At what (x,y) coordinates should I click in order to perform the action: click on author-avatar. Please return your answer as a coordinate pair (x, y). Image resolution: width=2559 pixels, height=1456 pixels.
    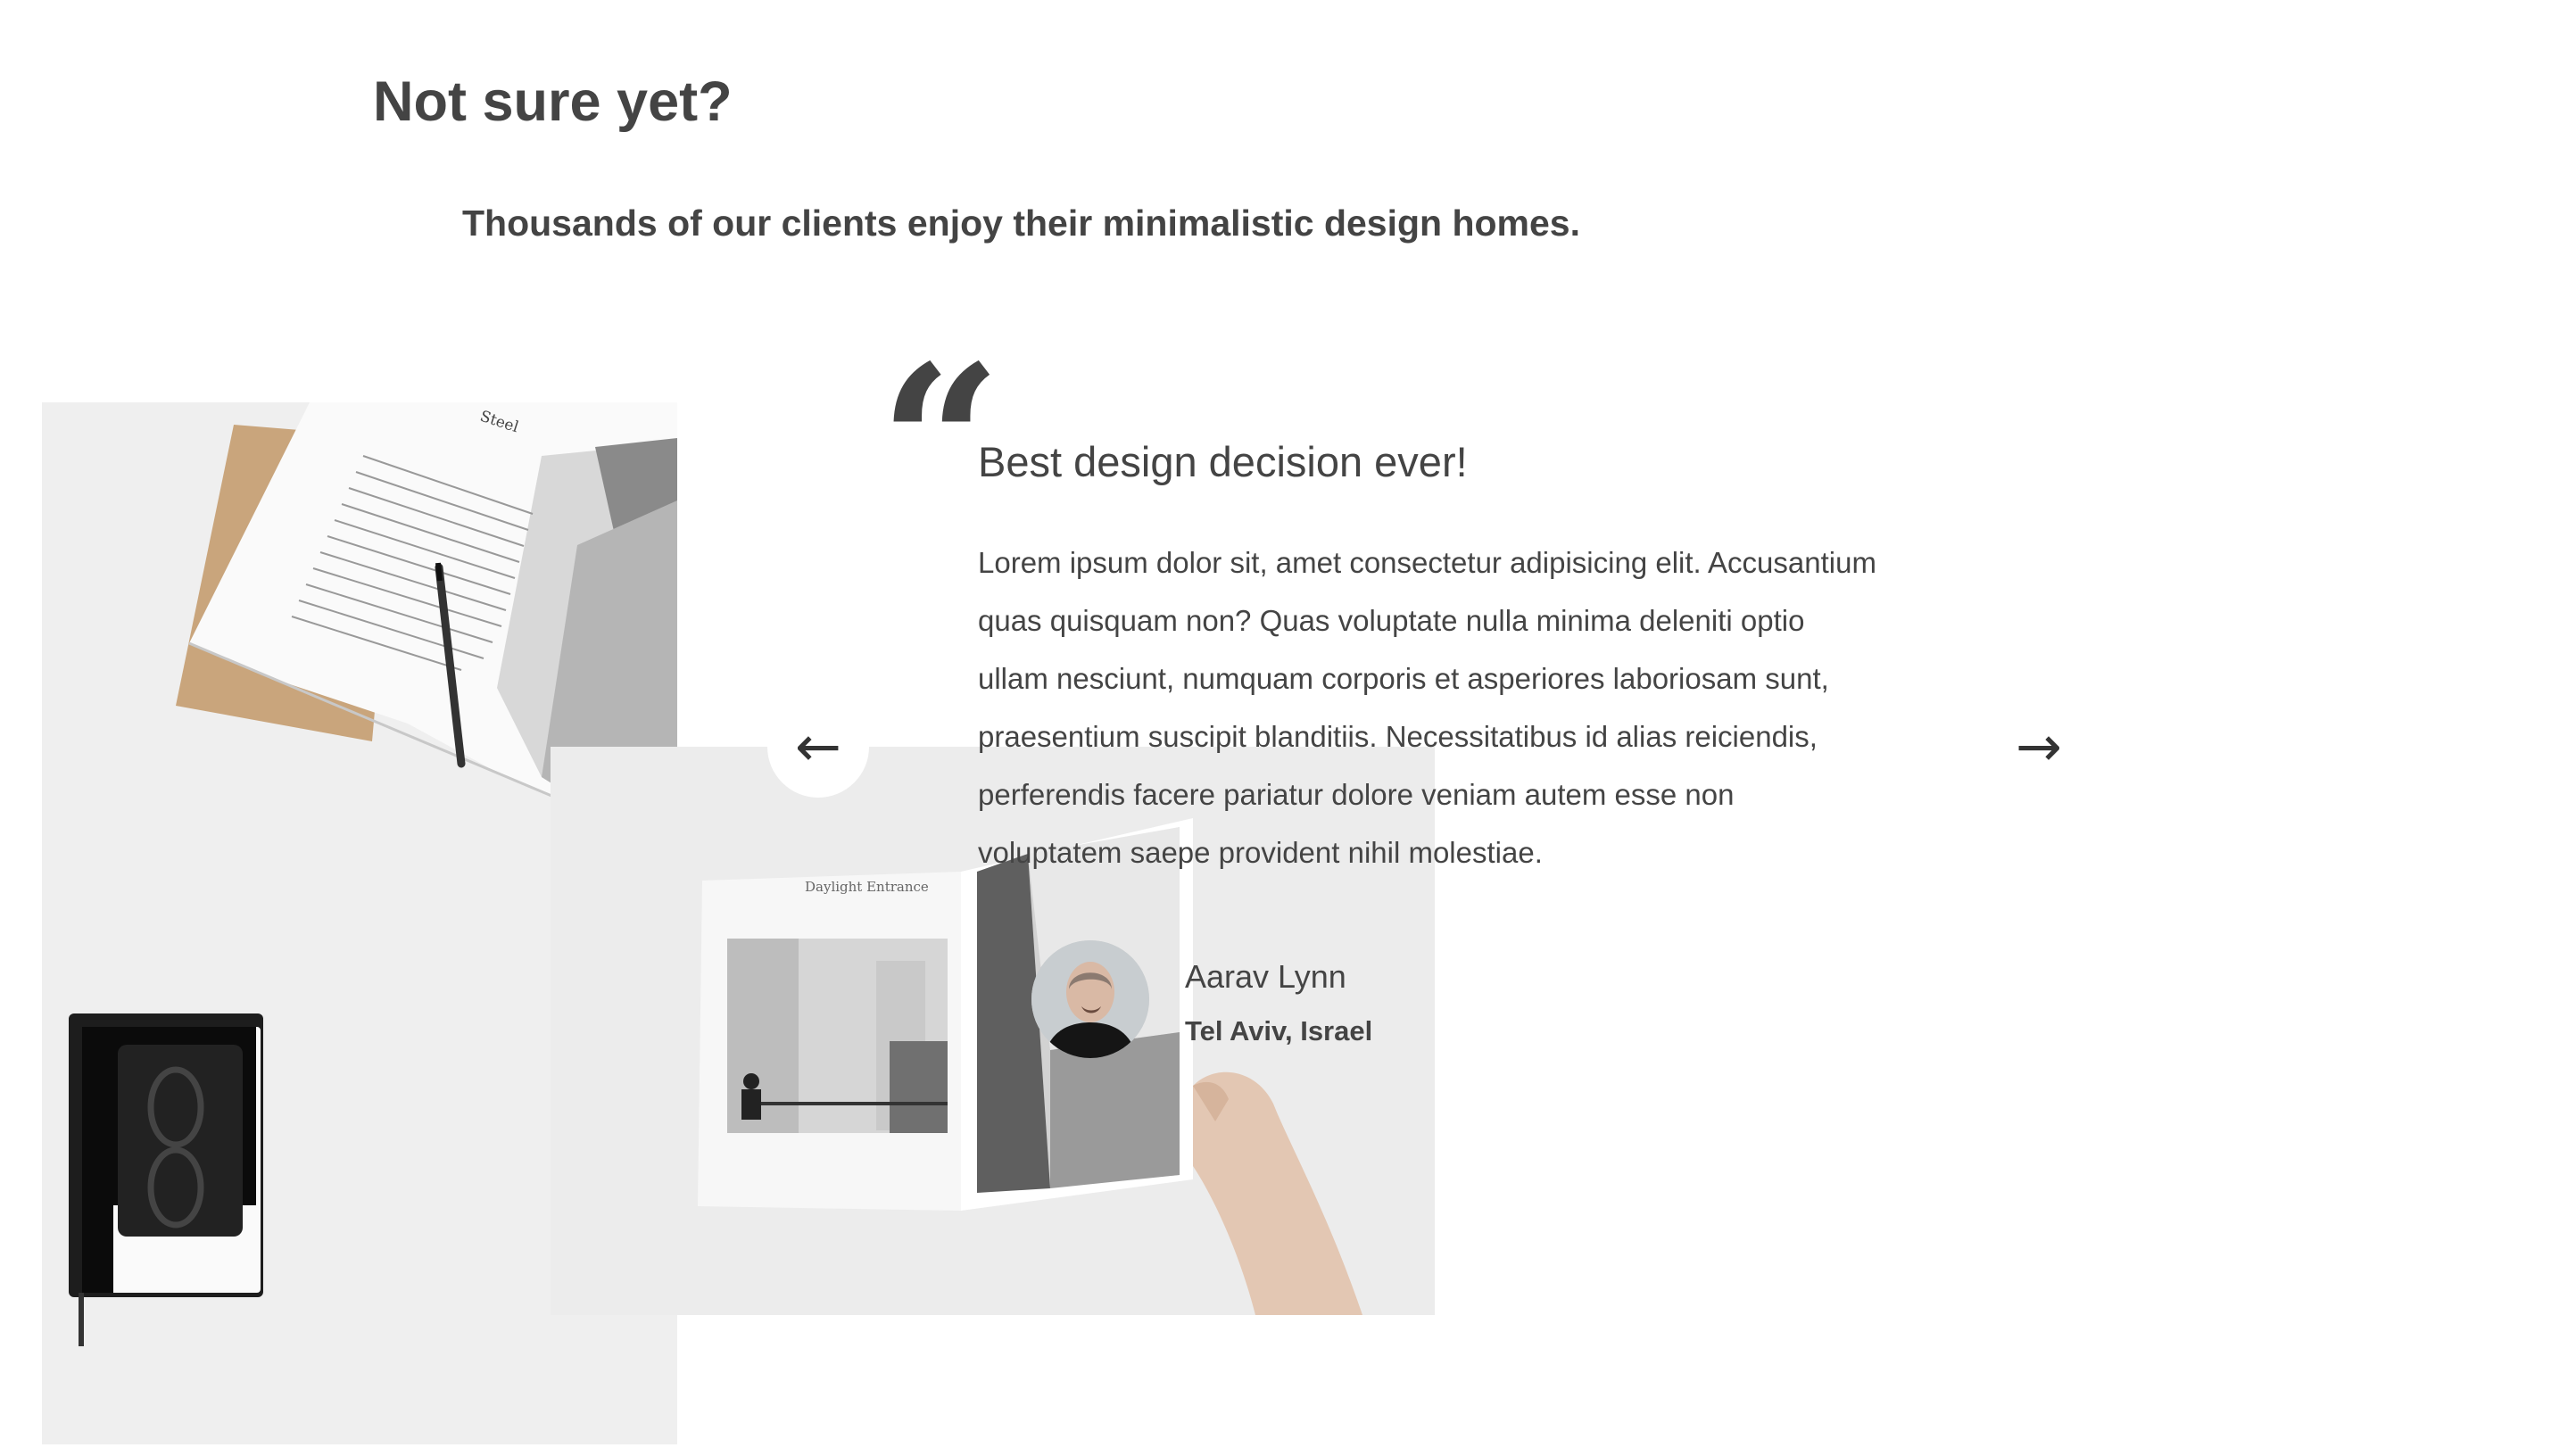
    Looking at the image, I should click on (1090, 999).